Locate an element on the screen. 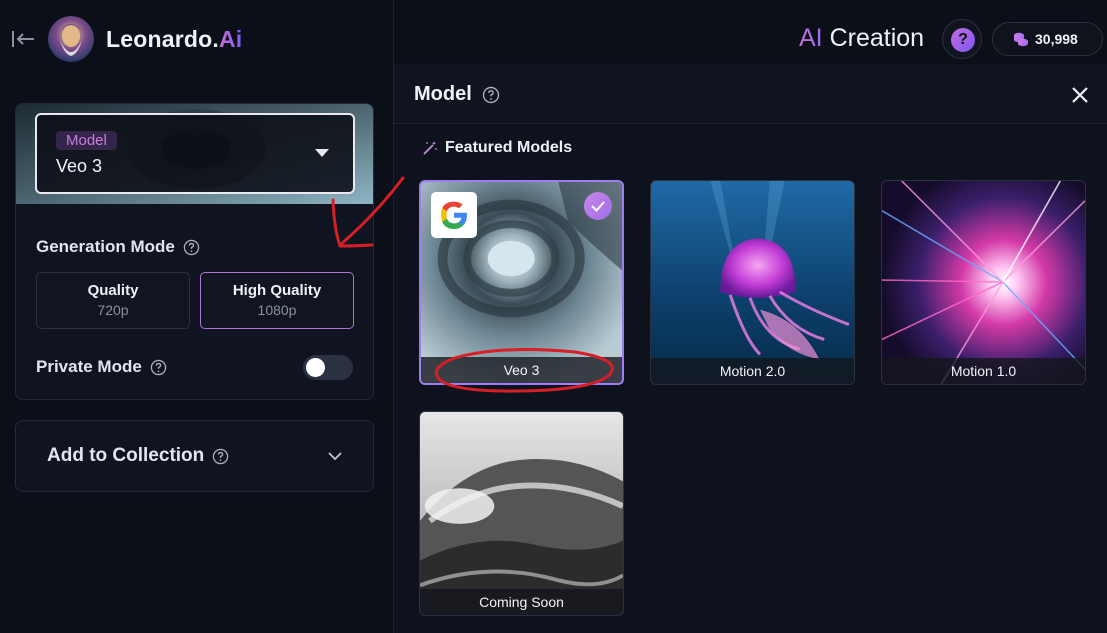 This screenshot has height=633, width=1107. quality-option-button: Quality 720p is located at coordinates (113, 300).